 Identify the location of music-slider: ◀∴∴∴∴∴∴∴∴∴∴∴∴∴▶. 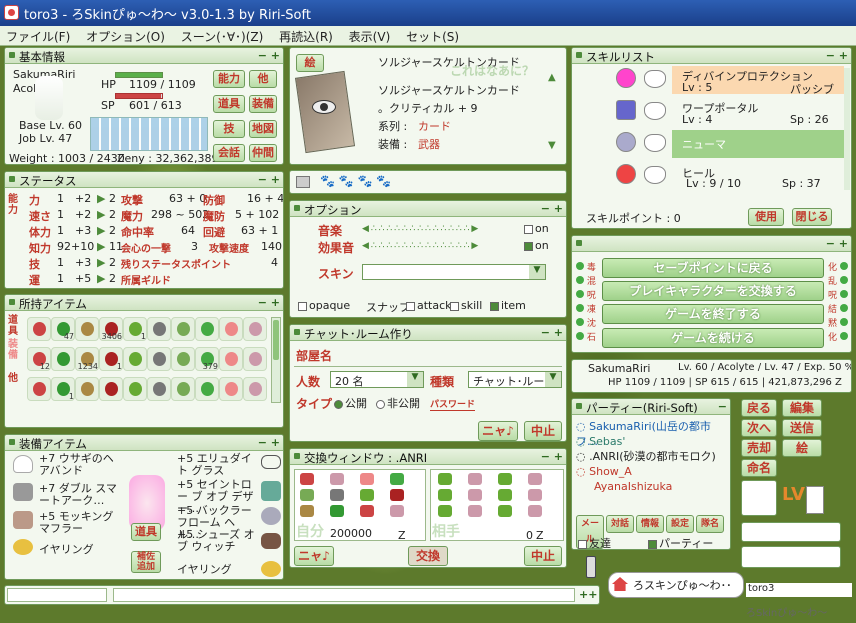
(442, 229).